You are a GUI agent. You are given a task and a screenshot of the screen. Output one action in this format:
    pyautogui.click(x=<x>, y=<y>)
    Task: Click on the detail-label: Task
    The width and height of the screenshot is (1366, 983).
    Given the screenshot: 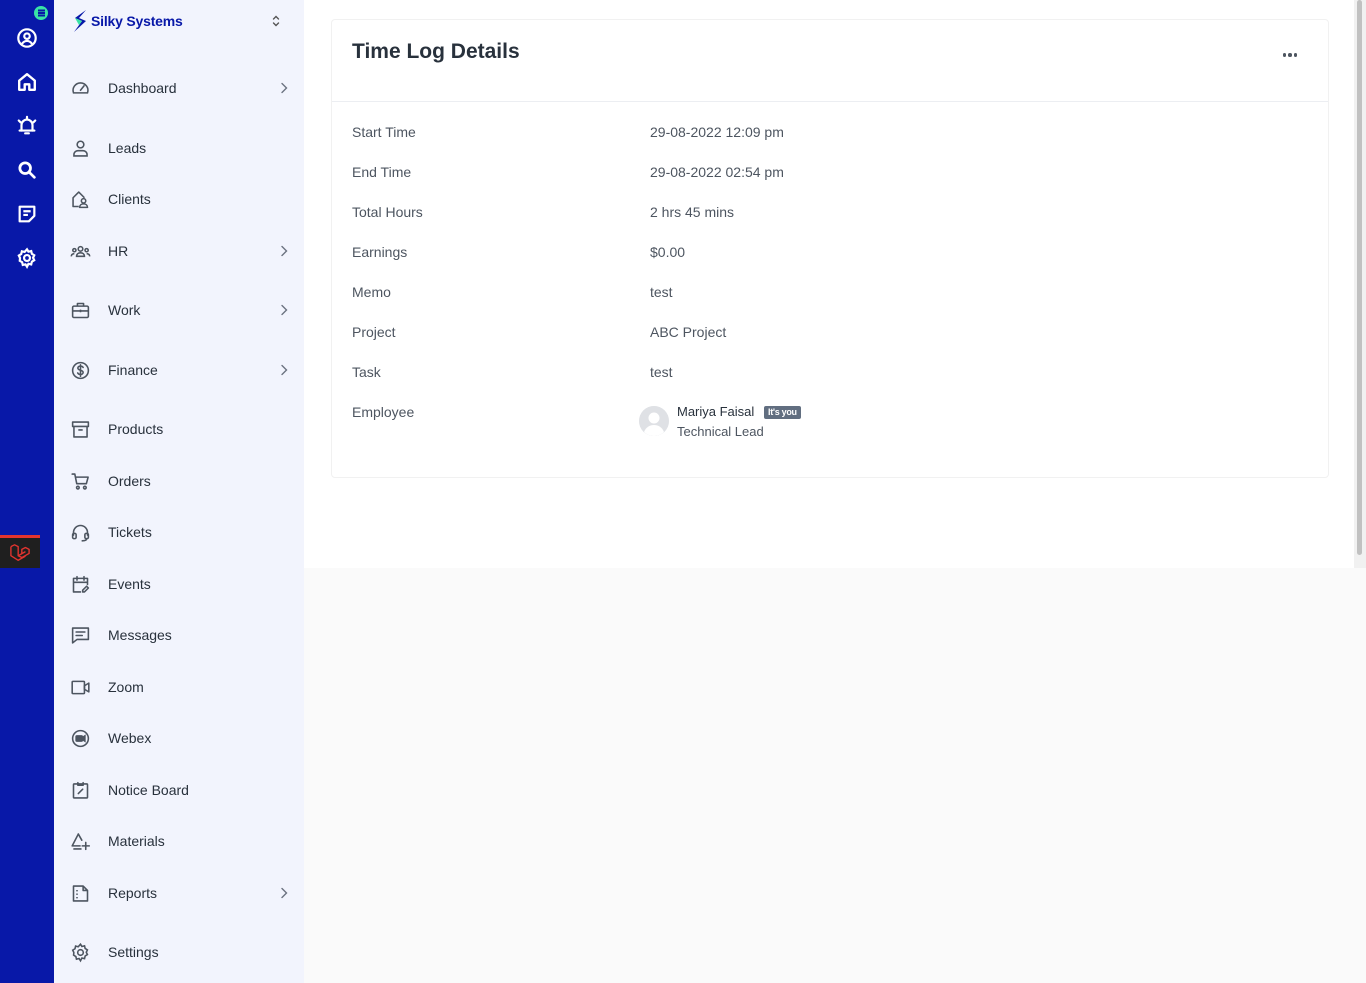 What is the action you would take?
    pyautogui.click(x=366, y=372)
    